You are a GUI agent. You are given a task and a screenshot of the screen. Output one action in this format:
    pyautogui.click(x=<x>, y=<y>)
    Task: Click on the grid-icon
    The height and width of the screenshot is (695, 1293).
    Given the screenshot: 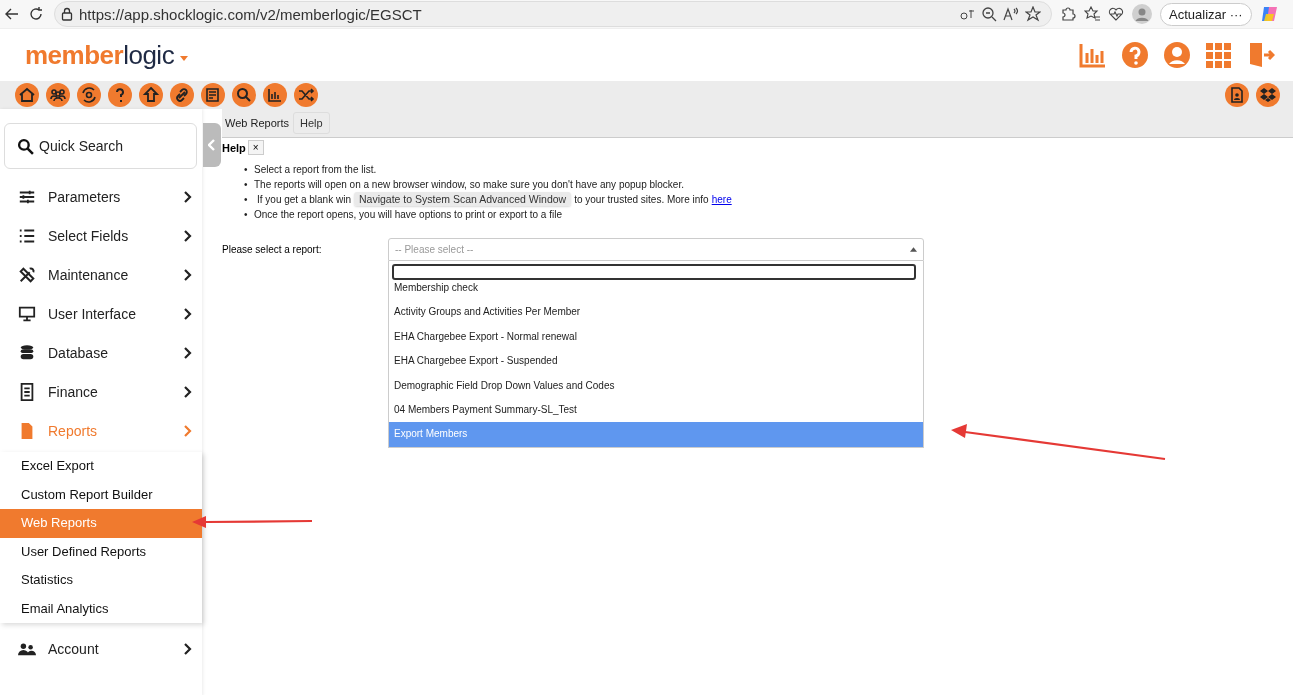 What is the action you would take?
    pyautogui.click(x=1219, y=55)
    